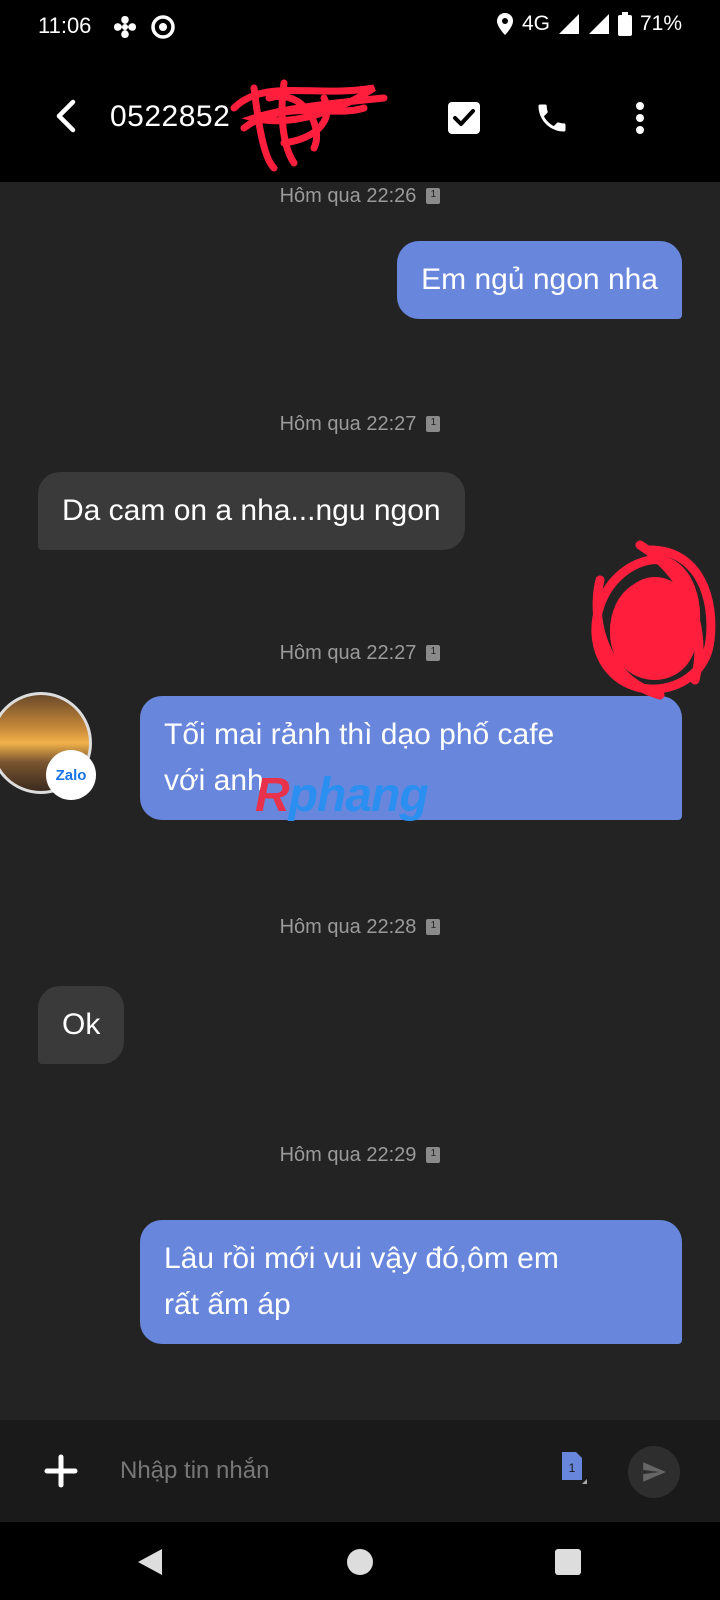 This screenshot has height=1600, width=720. I want to click on select-button, so click(464, 118).